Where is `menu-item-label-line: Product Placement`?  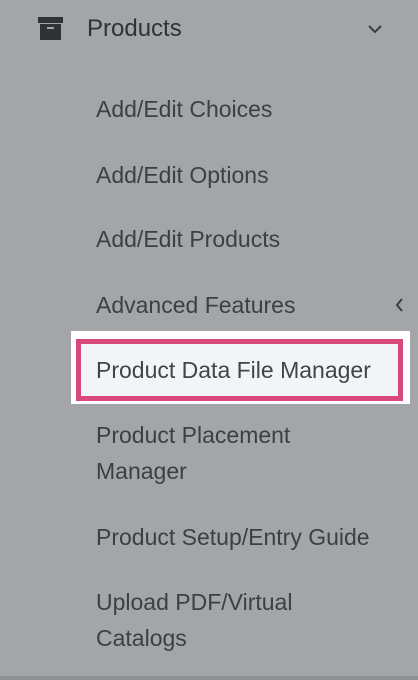
menu-item-label-line: Product Placement is located at coordinates (193, 435).